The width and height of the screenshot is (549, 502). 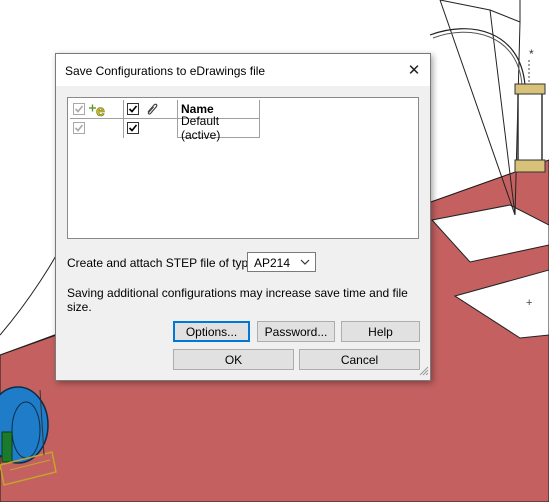 What do you see at coordinates (233, 359) in the screenshot?
I see `ok-button: OK` at bounding box center [233, 359].